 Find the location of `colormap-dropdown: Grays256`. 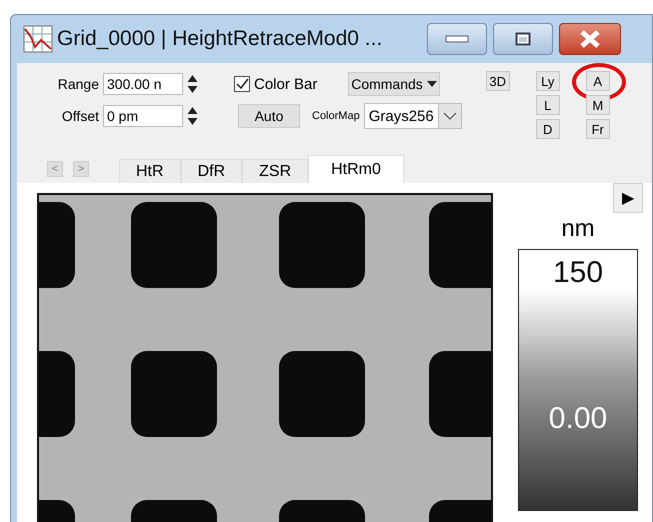

colormap-dropdown: Grays256 is located at coordinates (413, 116).